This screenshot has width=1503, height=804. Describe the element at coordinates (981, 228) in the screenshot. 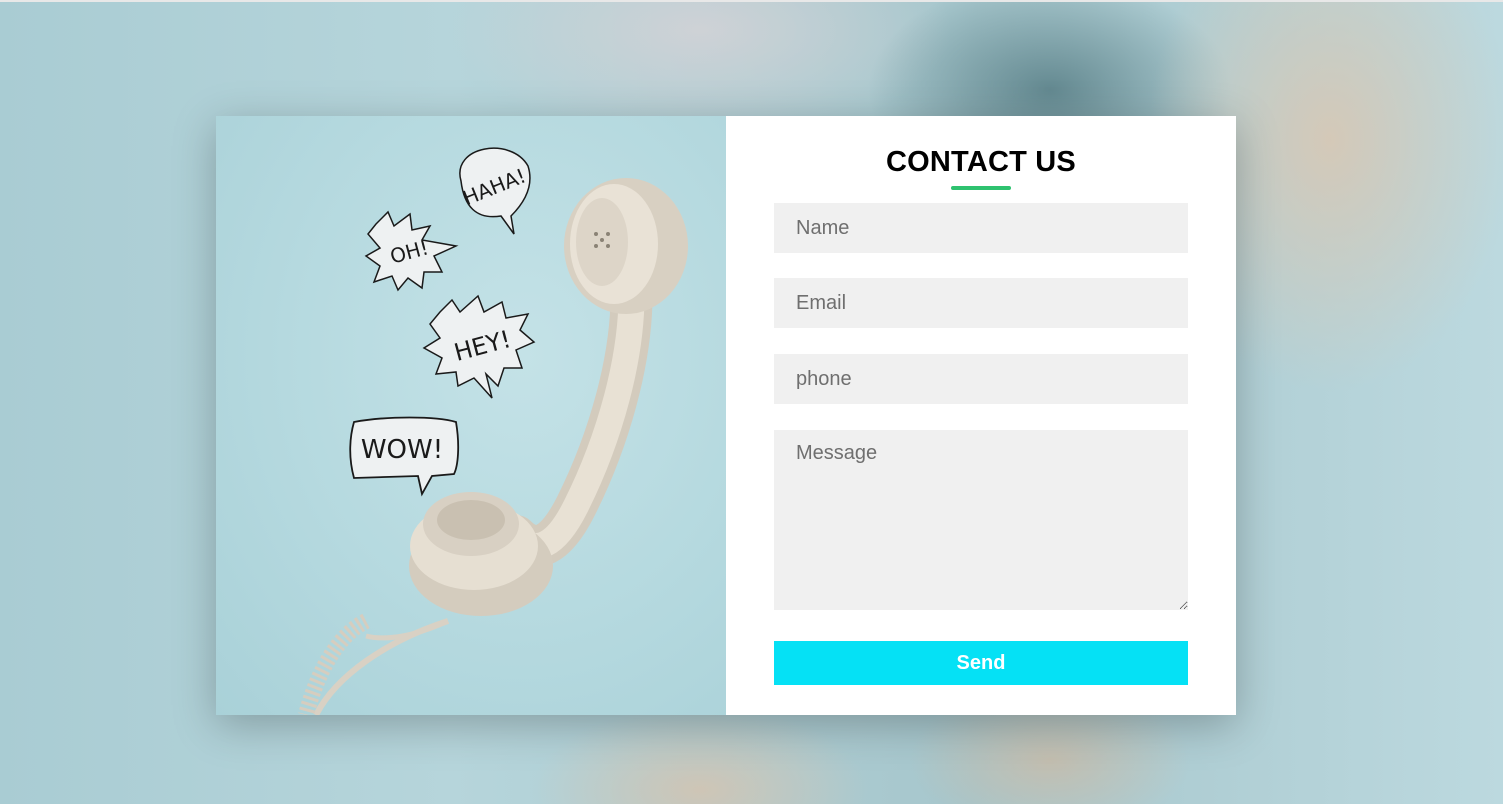

I see `name-input` at that location.